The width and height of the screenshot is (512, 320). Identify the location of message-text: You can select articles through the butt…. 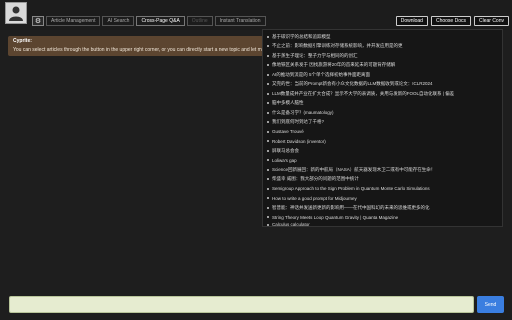
(139, 50).